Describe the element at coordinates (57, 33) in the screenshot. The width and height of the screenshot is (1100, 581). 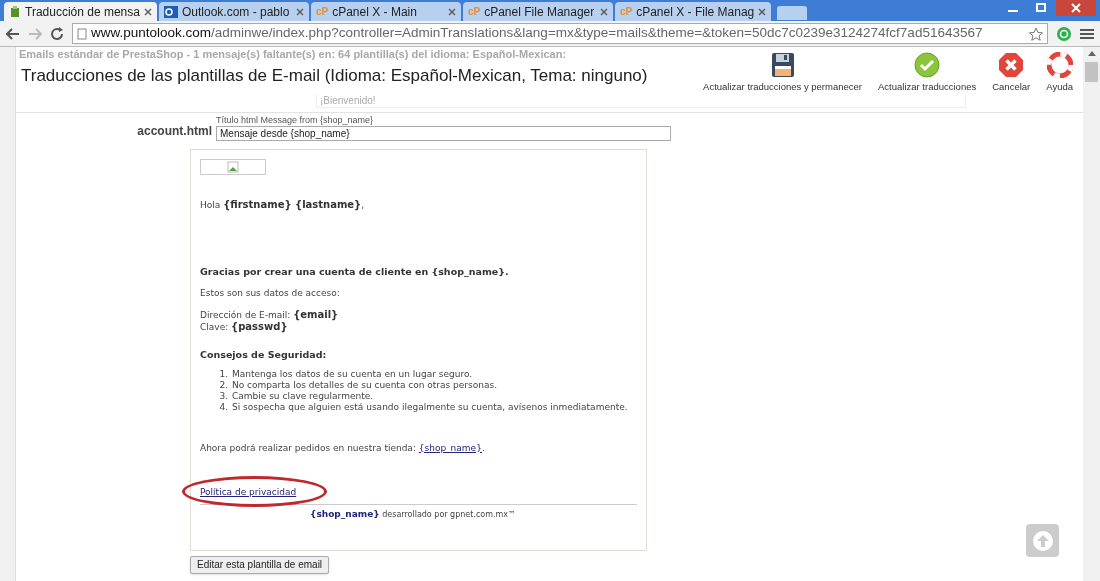
I see `reload-icon` at that location.